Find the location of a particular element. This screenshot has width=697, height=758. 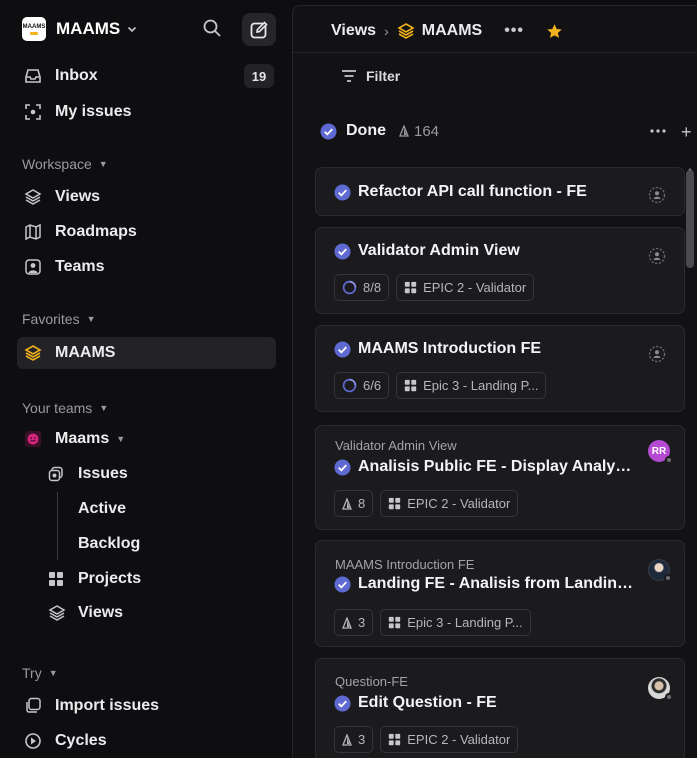

parent-issue-label: Question-FE is located at coordinates (371, 681).